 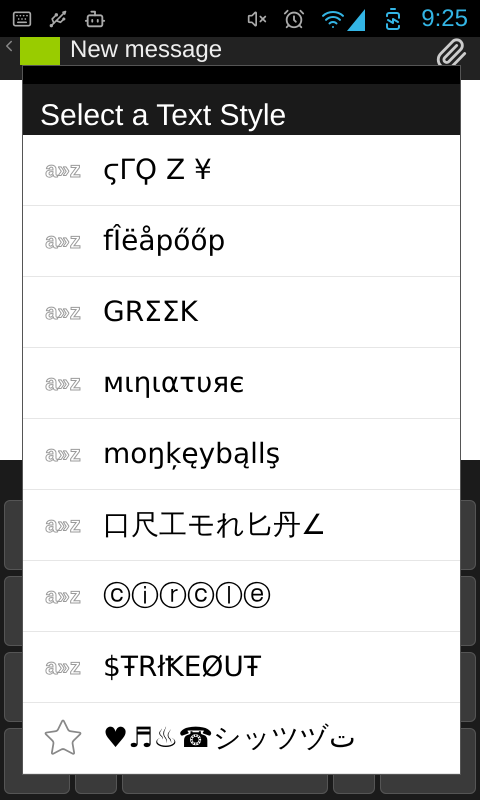 I want to click on style-label: 口尺工モれ匕丹∠, so click(x=214, y=525).